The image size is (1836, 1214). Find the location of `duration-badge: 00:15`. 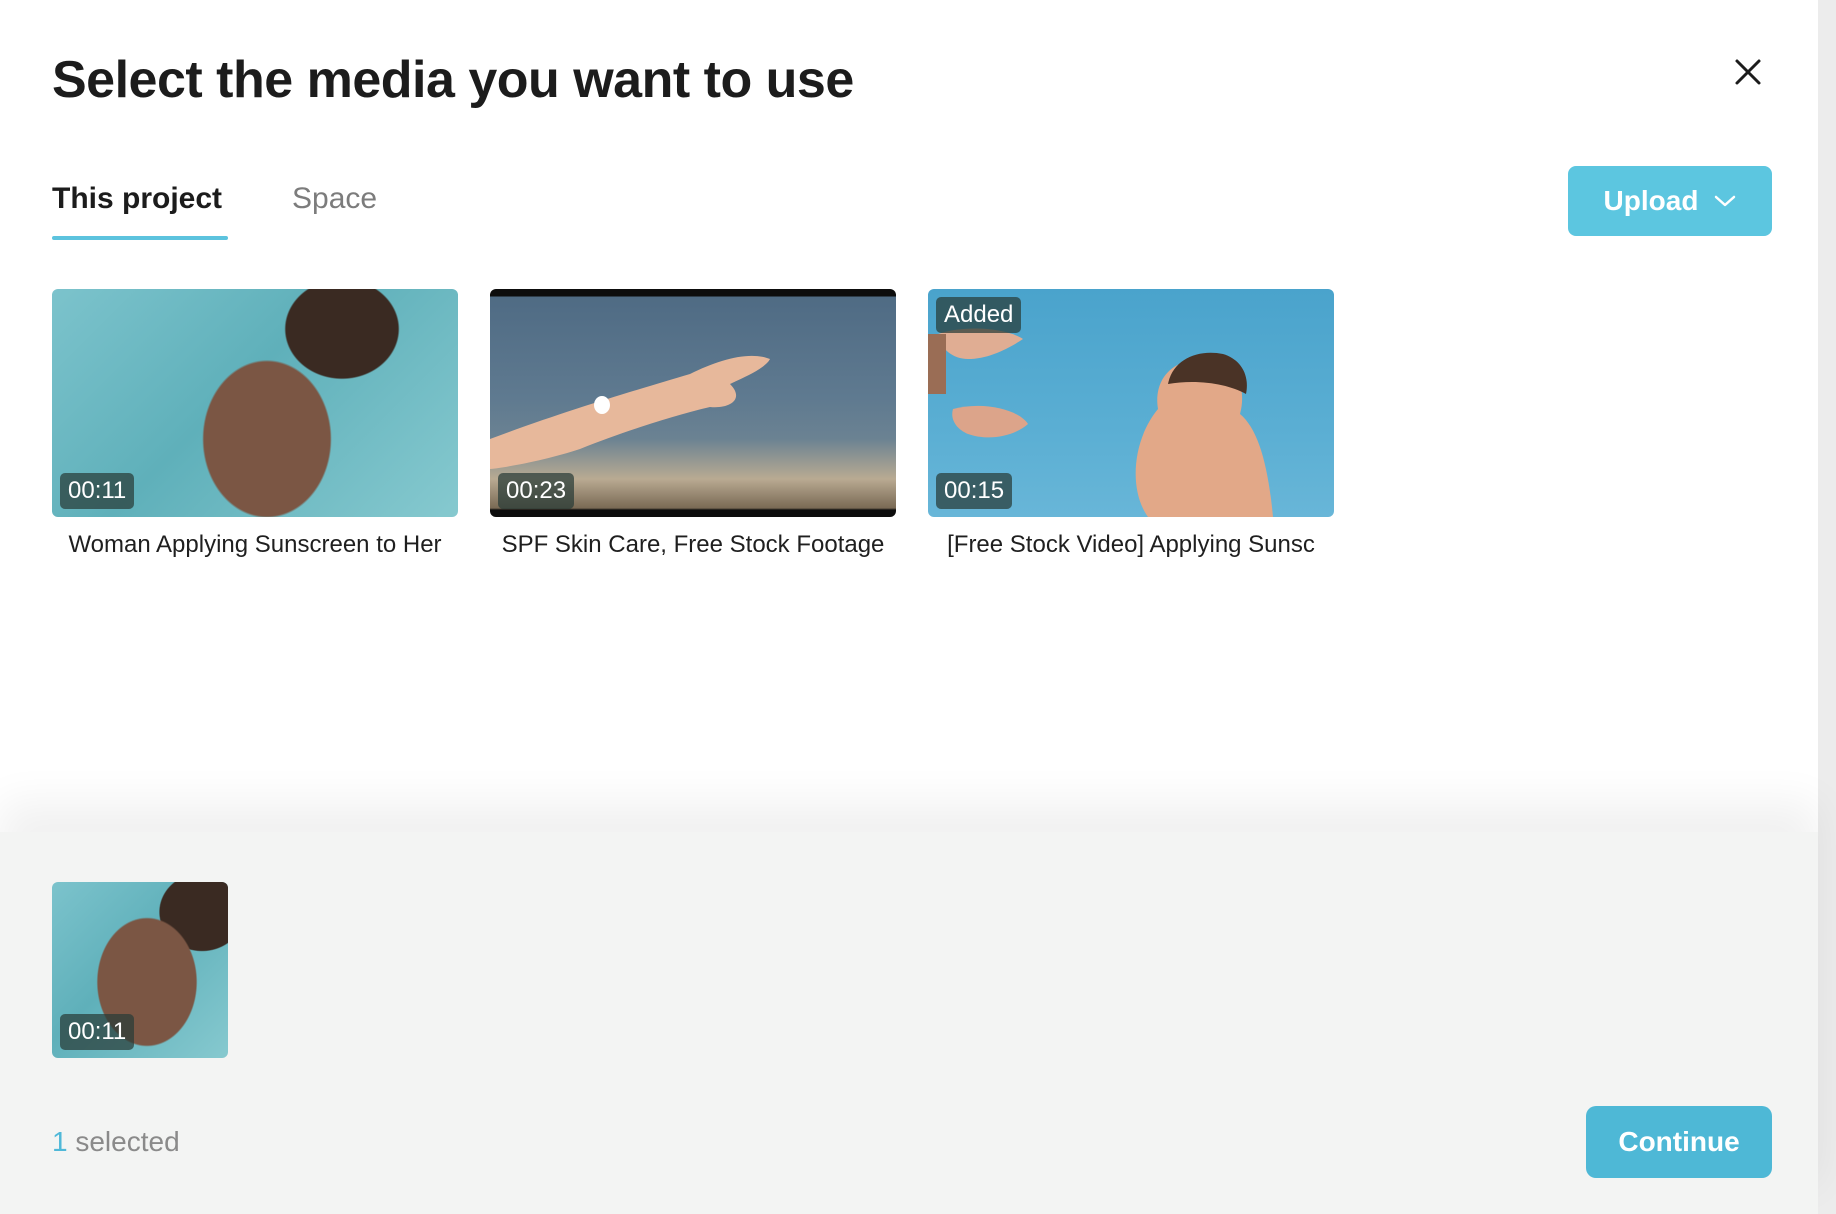

duration-badge: 00:15 is located at coordinates (974, 491).